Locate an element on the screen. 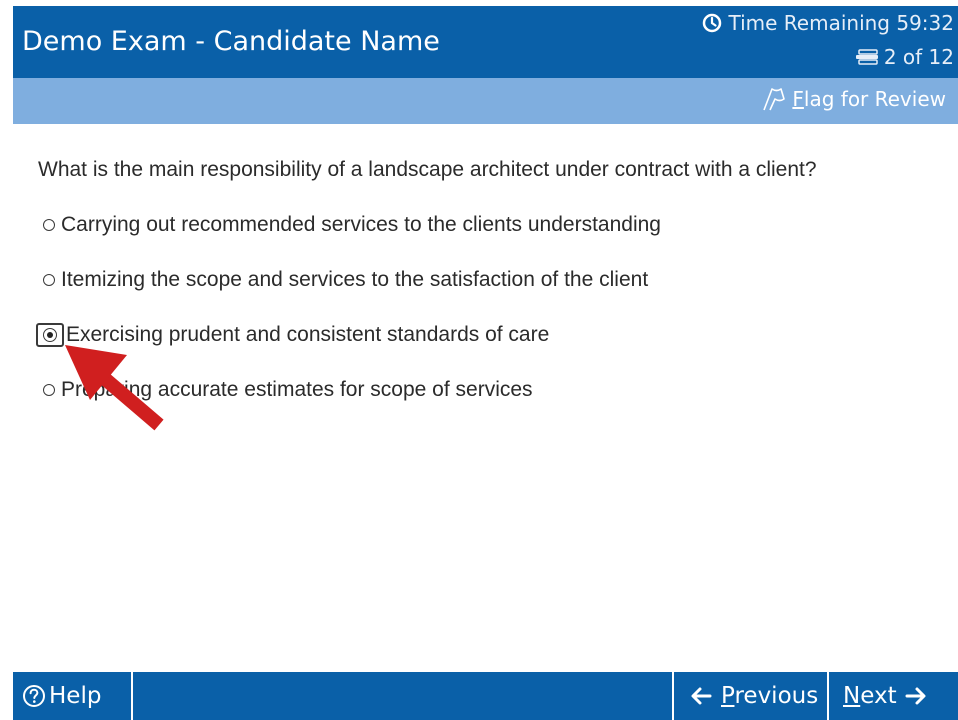 This screenshot has width=958, height=720. next-button: Next is located at coordinates (892, 696).